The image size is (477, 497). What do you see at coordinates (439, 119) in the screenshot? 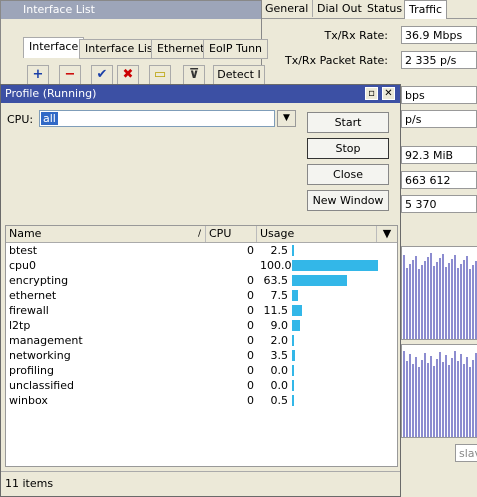
I see `partial-field-2: p/s` at bounding box center [439, 119].